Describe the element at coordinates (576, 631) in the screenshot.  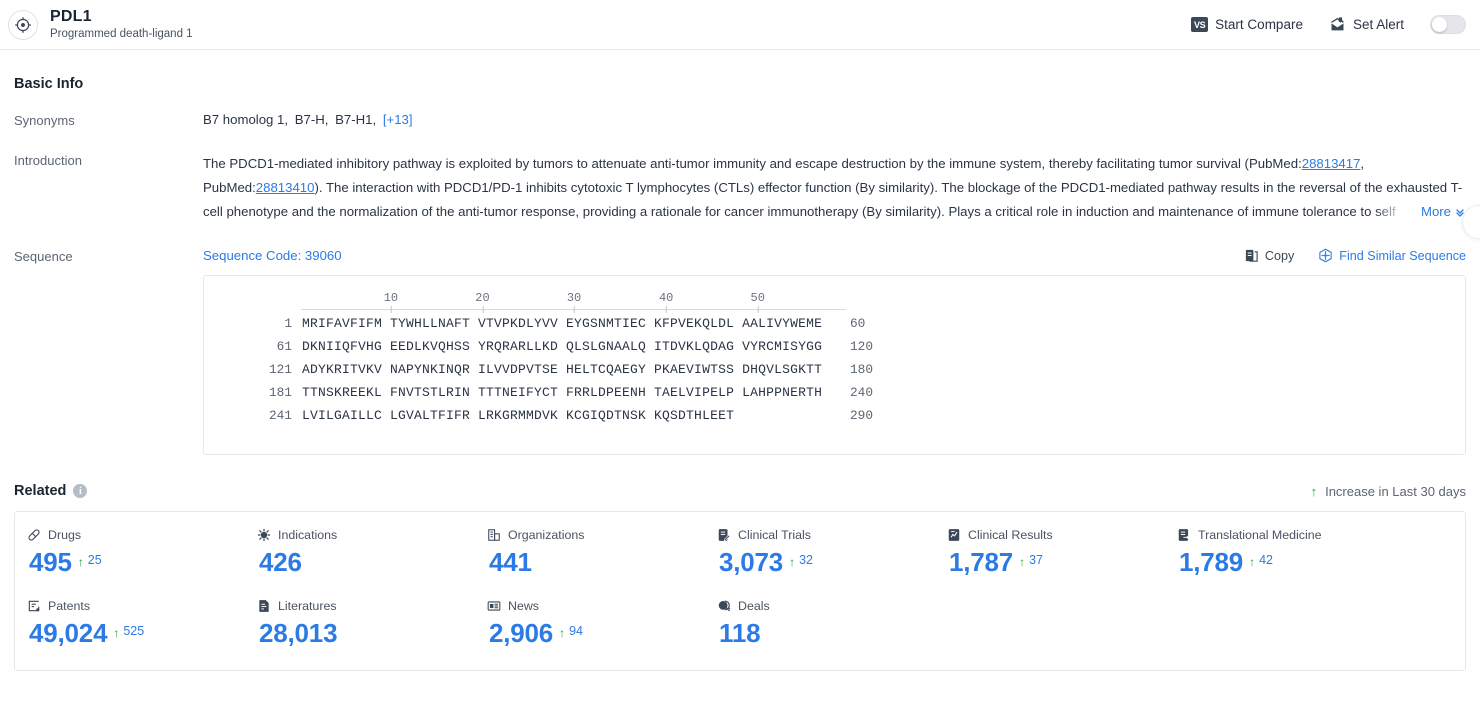
I see `tile-delta-value: 94` at that location.